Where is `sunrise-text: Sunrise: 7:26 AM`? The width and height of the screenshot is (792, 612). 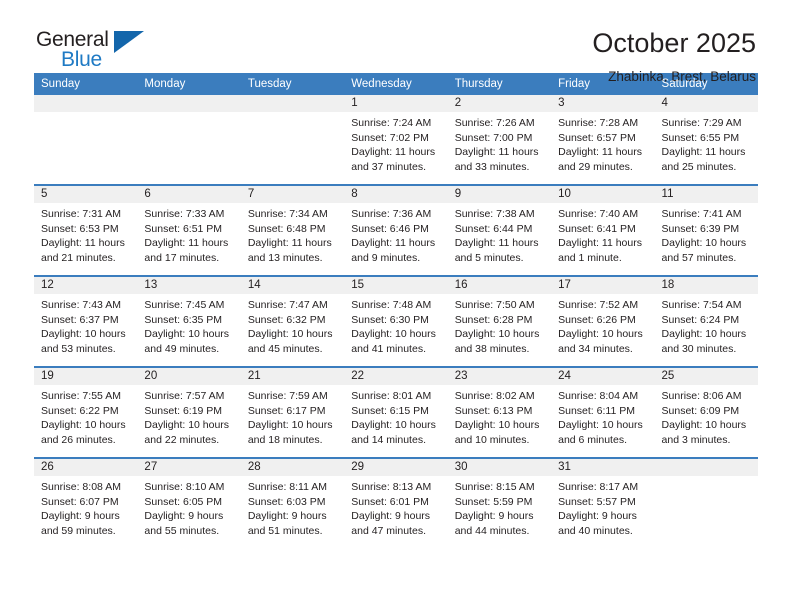
sunrise-text: Sunrise: 7:26 AM is located at coordinates (494, 123).